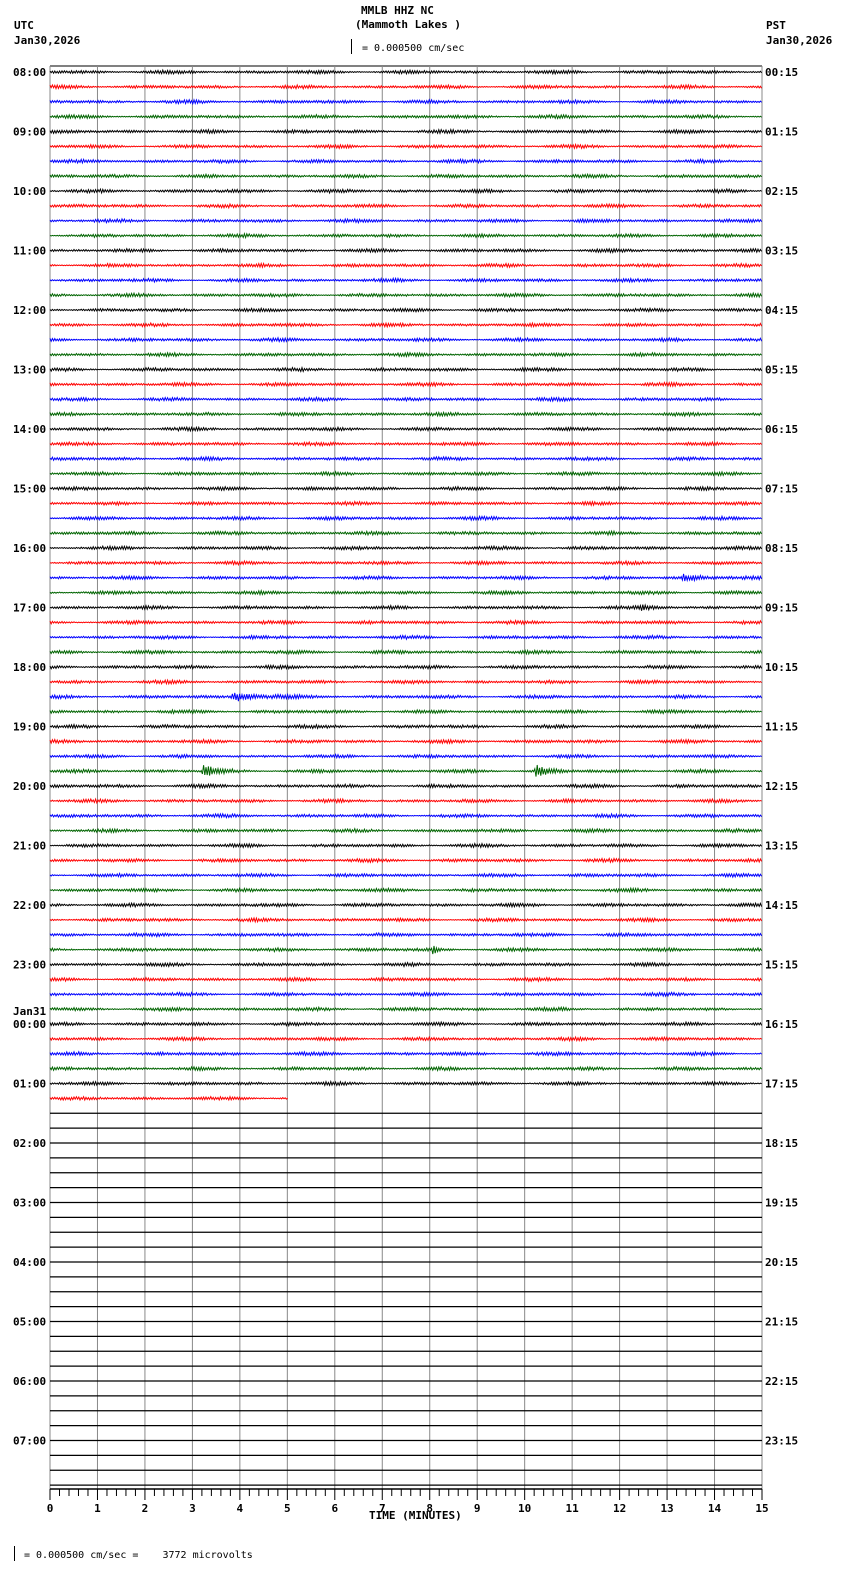 Image resolution: width=850 pixels, height=1584 pixels. I want to click on pst-hour-label: 10:15, so click(781, 667).